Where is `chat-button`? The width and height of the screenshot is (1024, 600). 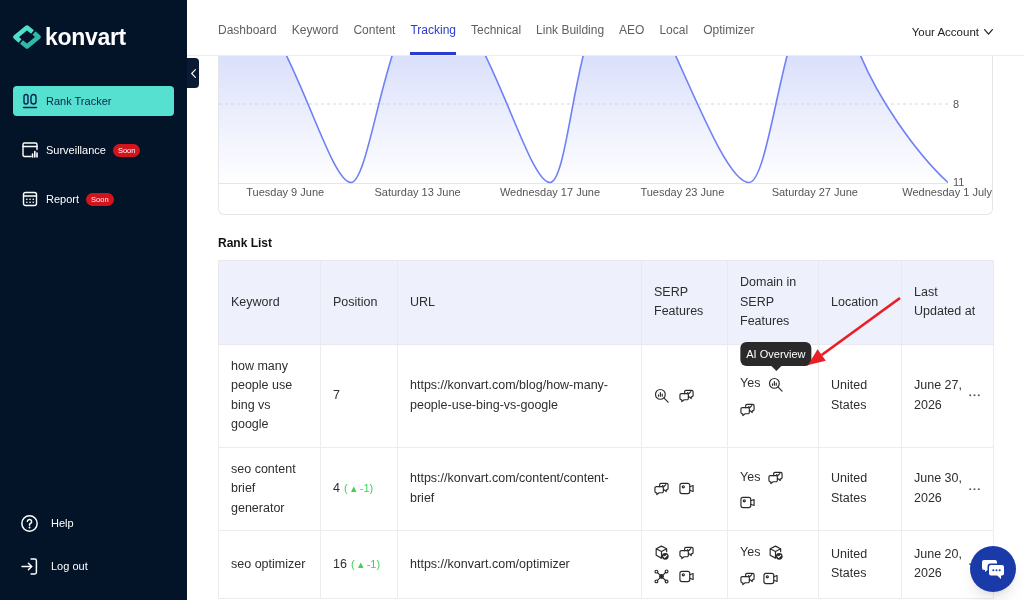
chat-button is located at coordinates (993, 569).